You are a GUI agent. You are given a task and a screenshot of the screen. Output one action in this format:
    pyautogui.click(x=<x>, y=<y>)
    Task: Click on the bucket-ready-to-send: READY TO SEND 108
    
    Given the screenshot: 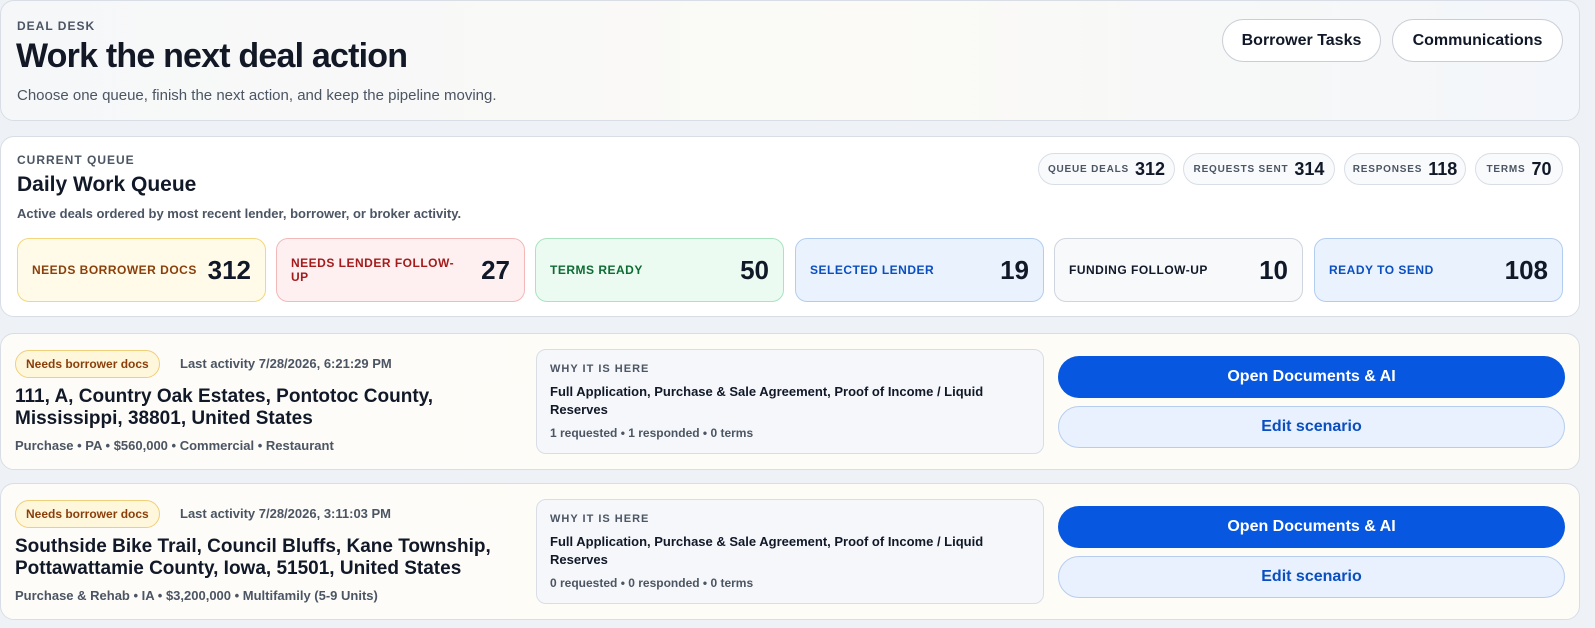 What is the action you would take?
    pyautogui.click(x=1438, y=270)
    